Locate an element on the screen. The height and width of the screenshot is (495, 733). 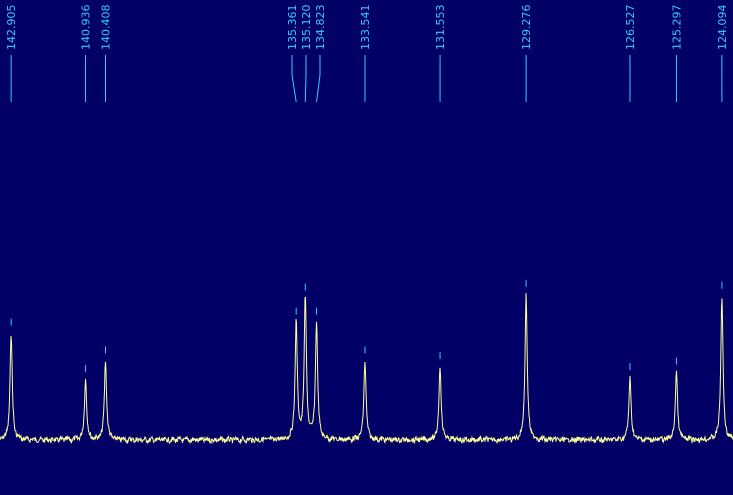
peak-label-140.408: 140.408 is located at coordinates (105, 28).